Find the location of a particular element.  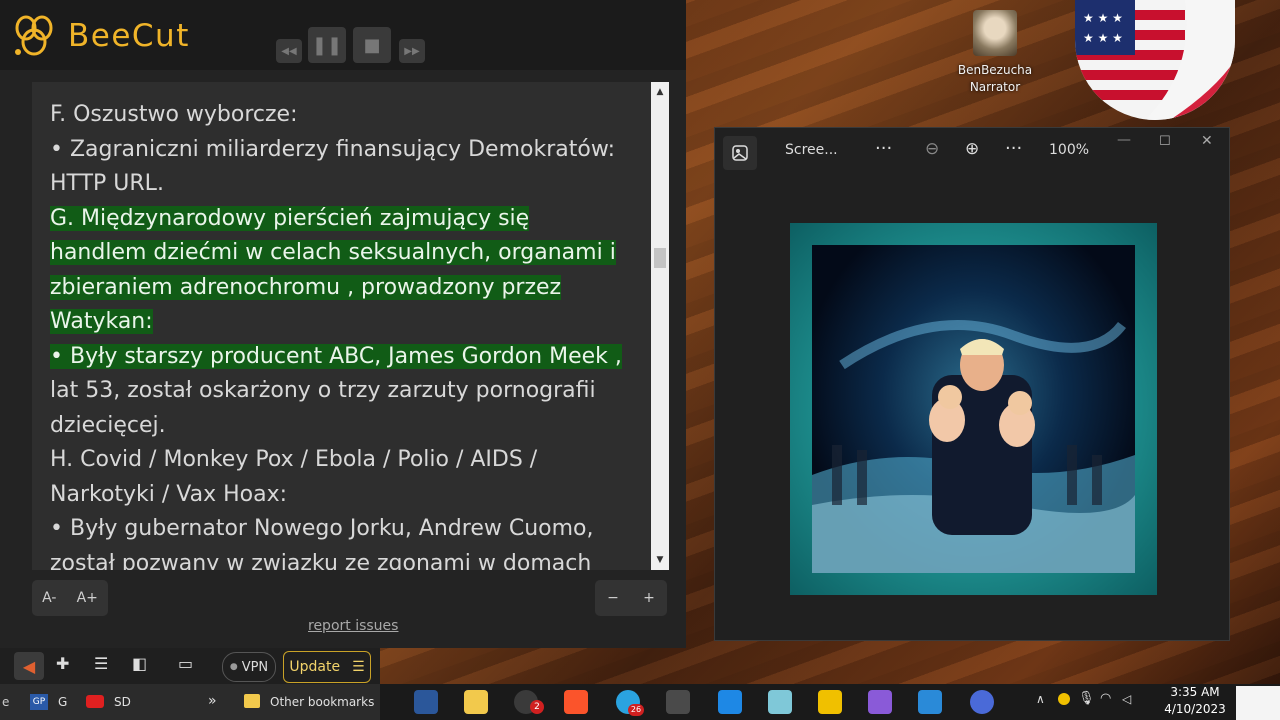

pause-button: ❚❚ is located at coordinates (327, 45).